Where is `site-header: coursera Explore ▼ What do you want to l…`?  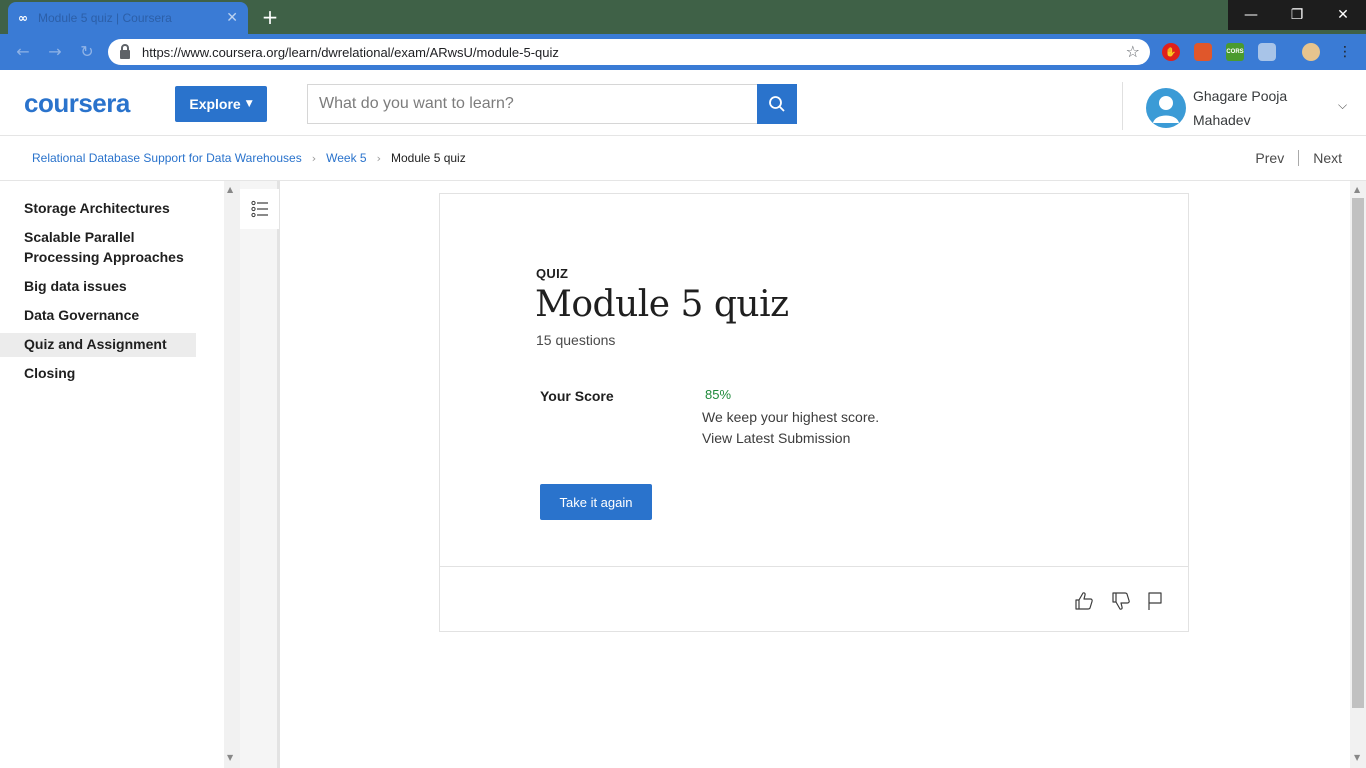
site-header: coursera Explore ▼ What do you want to l… is located at coordinates (683, 103).